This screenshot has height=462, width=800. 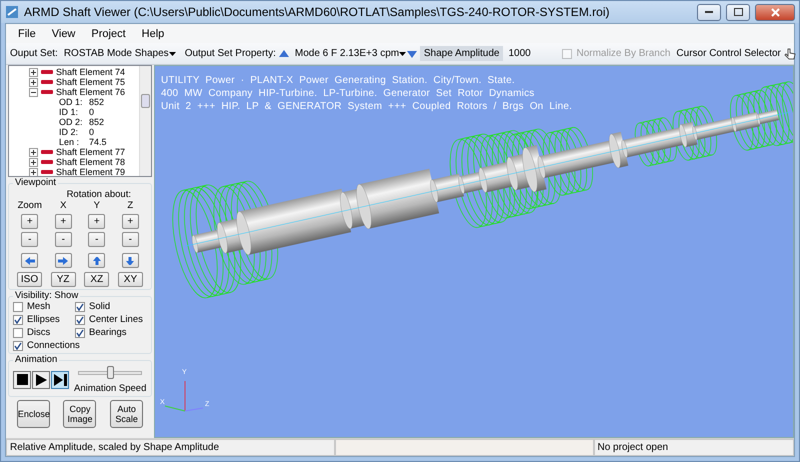 I want to click on property-label: ID 1:, so click(x=69, y=112).